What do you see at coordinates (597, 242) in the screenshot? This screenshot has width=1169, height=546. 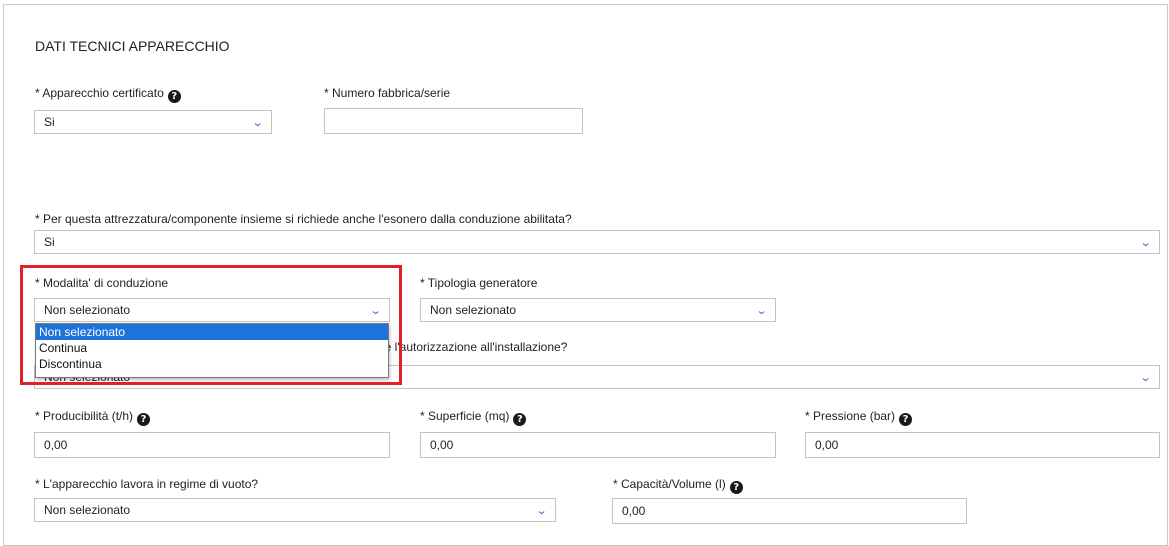 I see `esonero-select: Si ⌄` at bounding box center [597, 242].